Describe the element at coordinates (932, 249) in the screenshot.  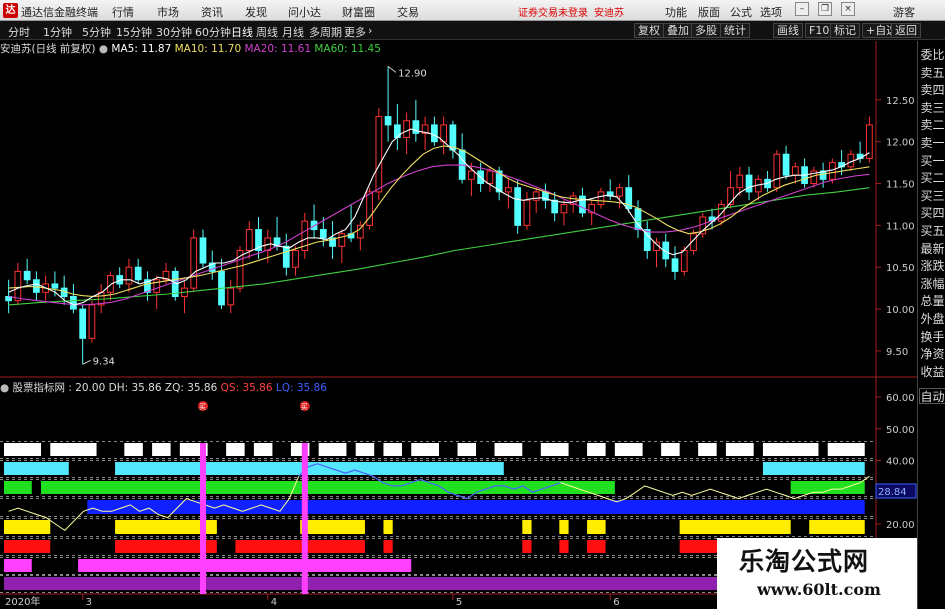
I see `side-panel-item: 最新` at that location.